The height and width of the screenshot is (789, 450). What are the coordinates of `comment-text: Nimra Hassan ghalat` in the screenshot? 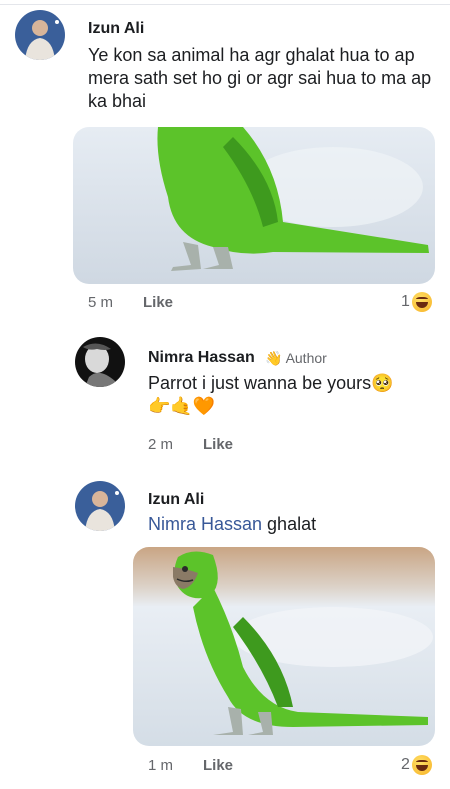 It's located at (232, 524).